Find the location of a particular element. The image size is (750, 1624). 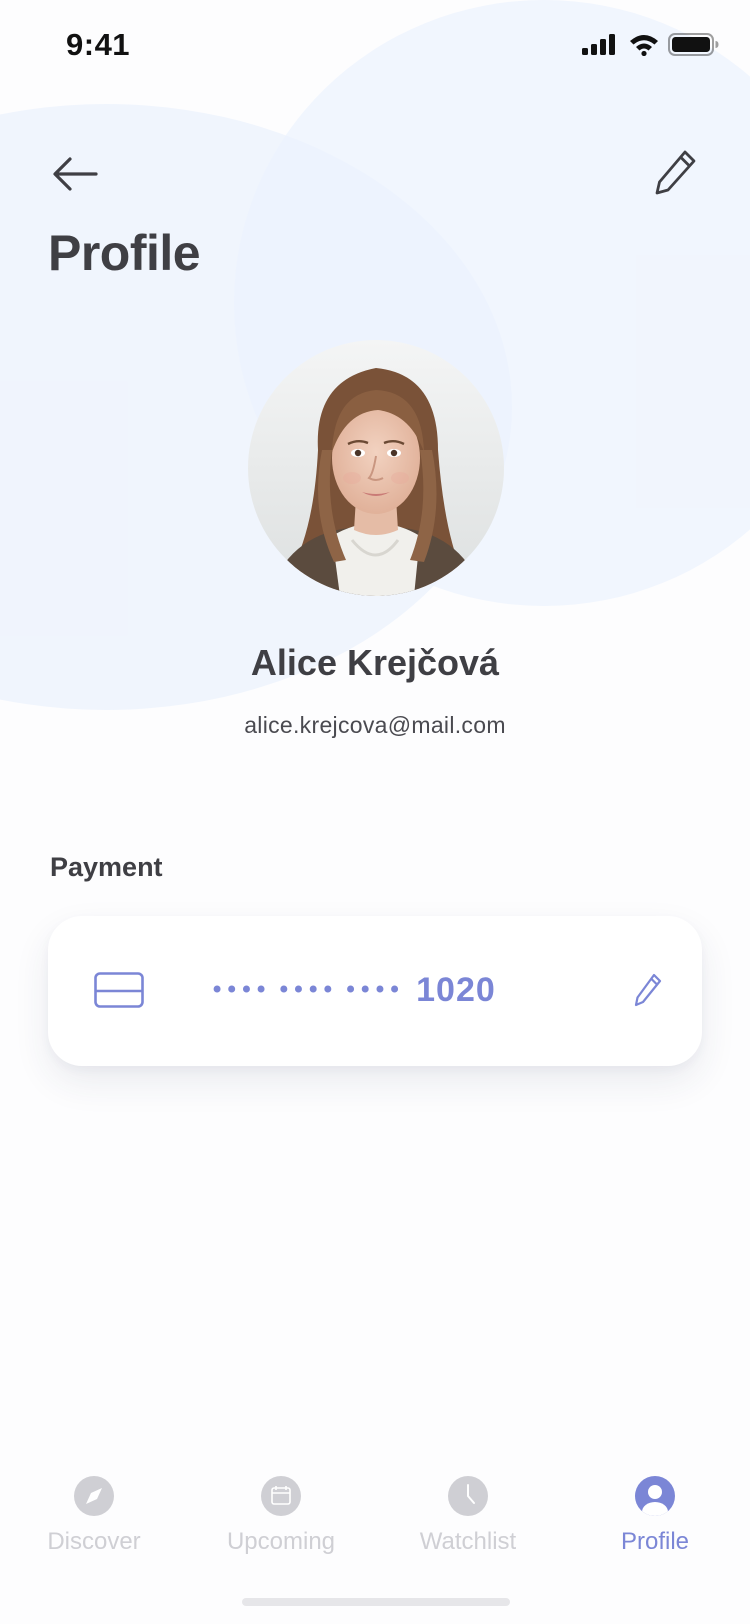

tab-label-watchlist: Watchlist is located at coordinates (468, 1541).